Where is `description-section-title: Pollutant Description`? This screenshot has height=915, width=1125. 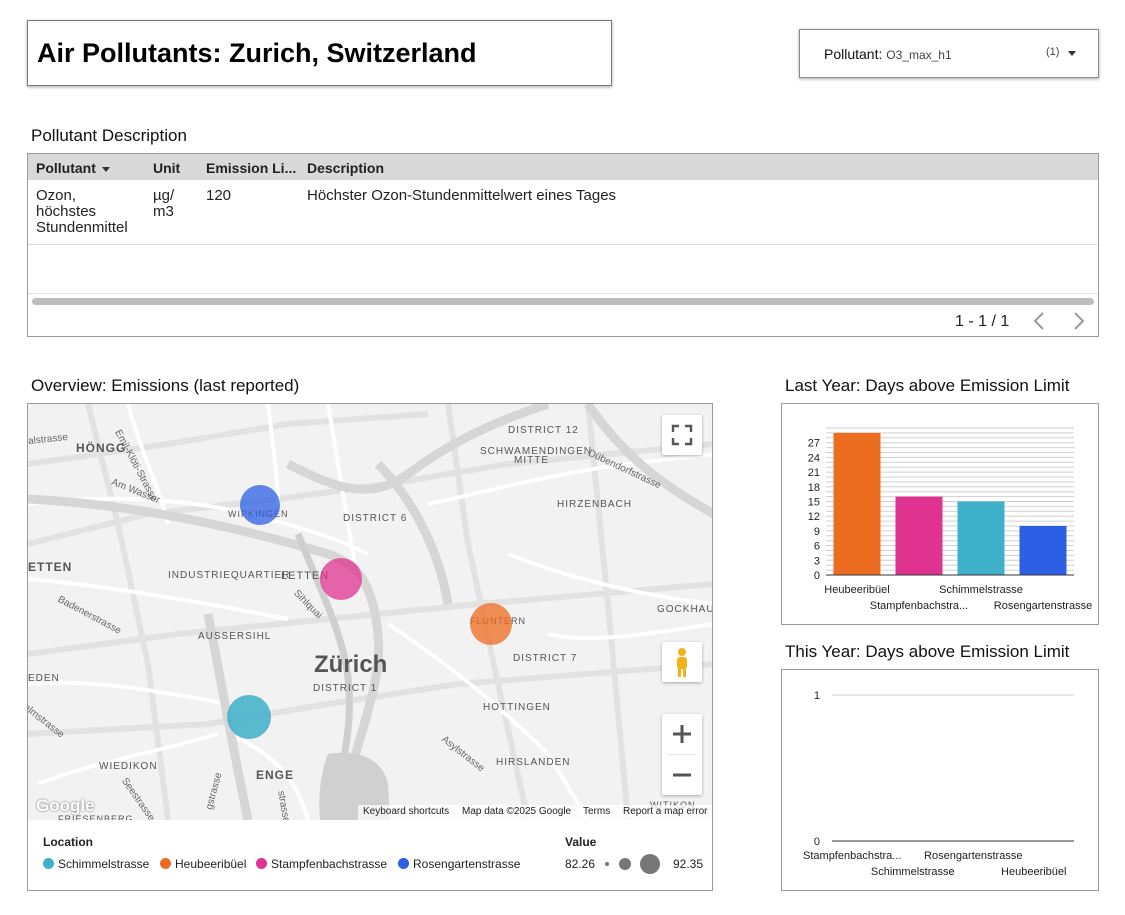 description-section-title: Pollutant Description is located at coordinates (109, 135).